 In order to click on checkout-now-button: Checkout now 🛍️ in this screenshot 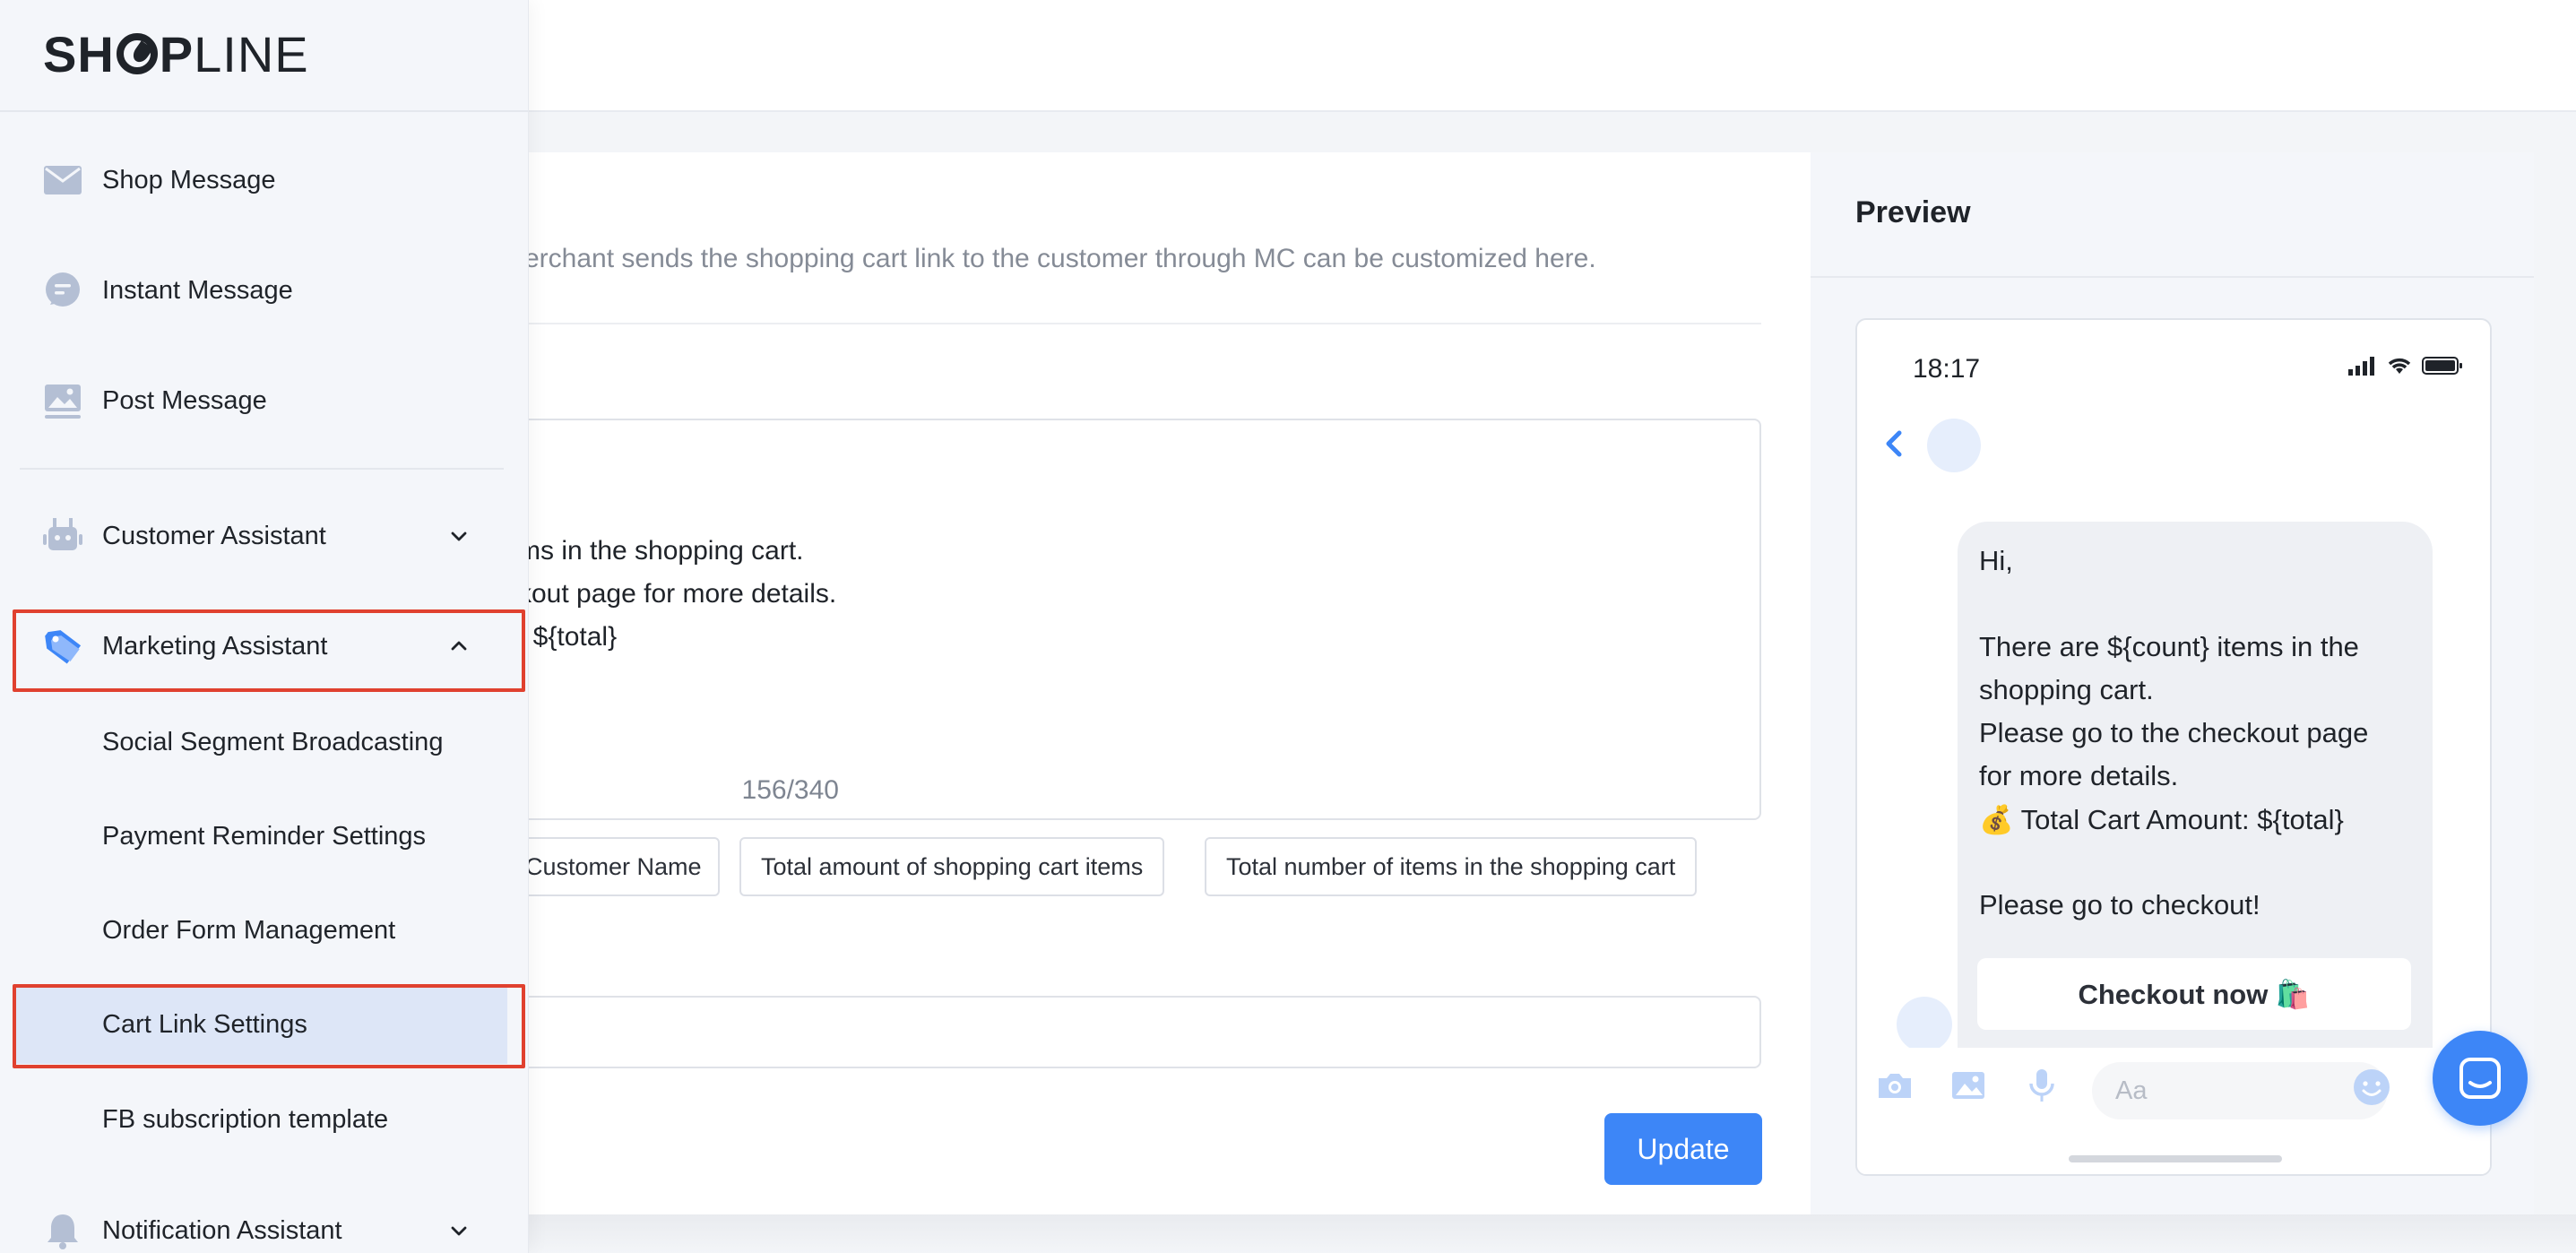, I will do `click(2194, 994)`.